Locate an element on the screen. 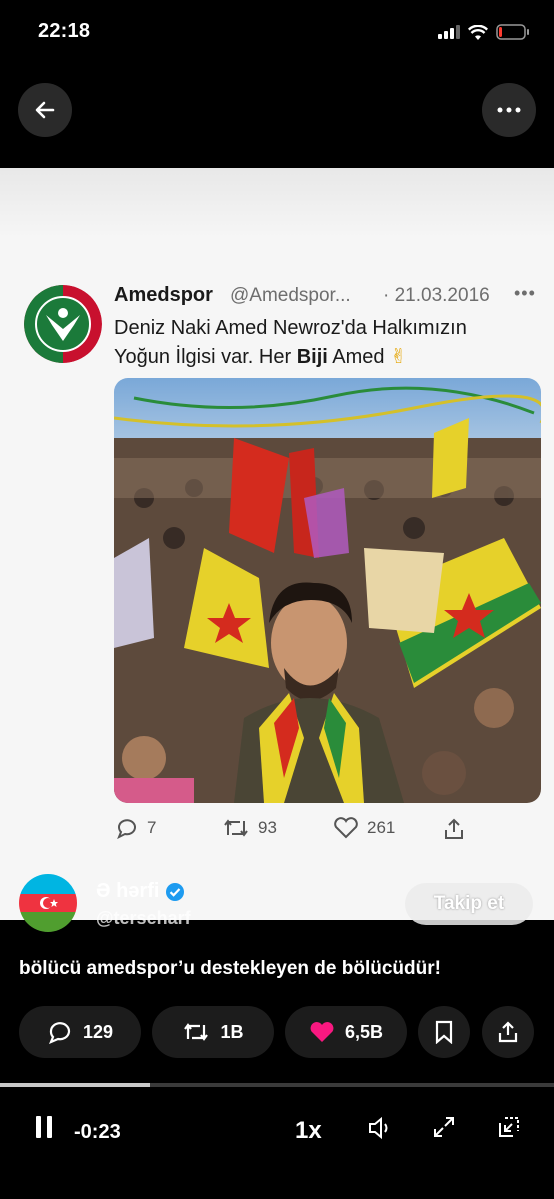 This screenshot has width=554, height=1199. author-avatar is located at coordinates (48, 903).